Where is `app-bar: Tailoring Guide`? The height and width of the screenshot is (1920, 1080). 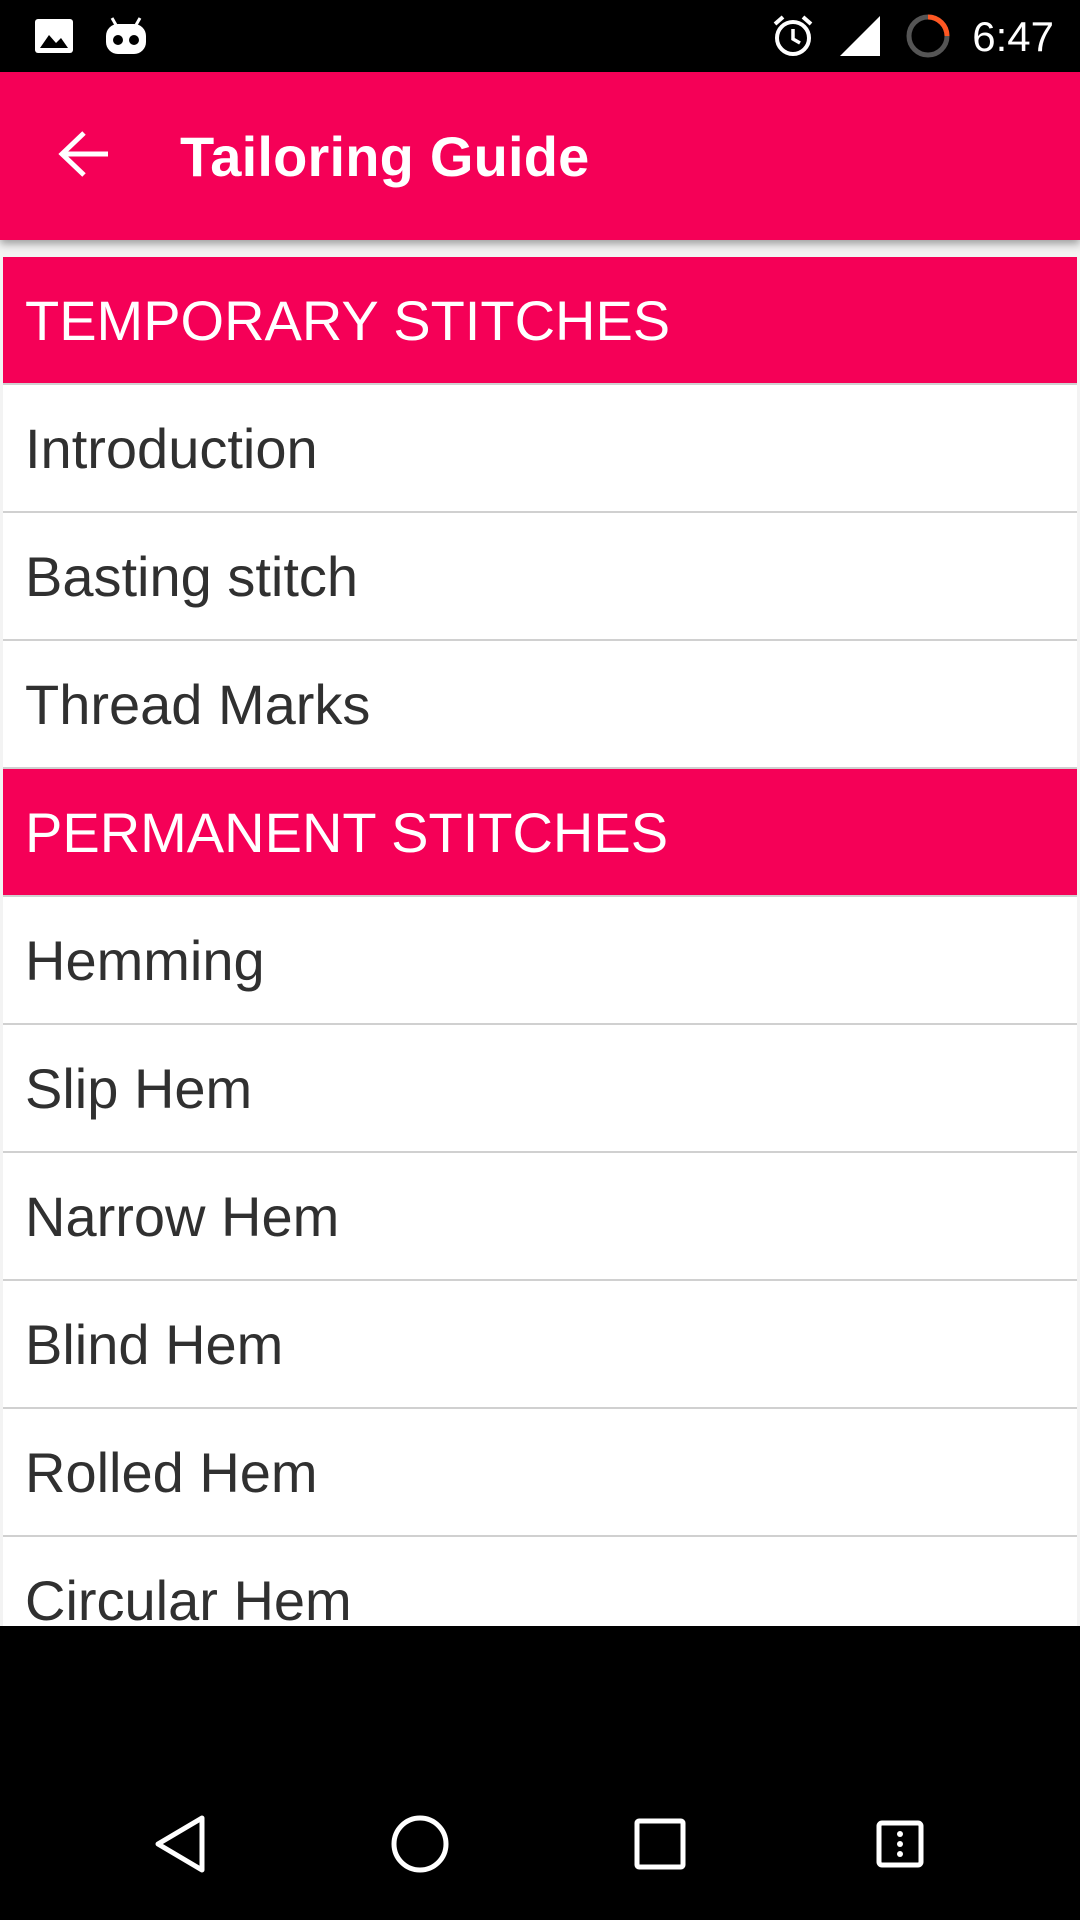 app-bar: Tailoring Guide is located at coordinates (540, 156).